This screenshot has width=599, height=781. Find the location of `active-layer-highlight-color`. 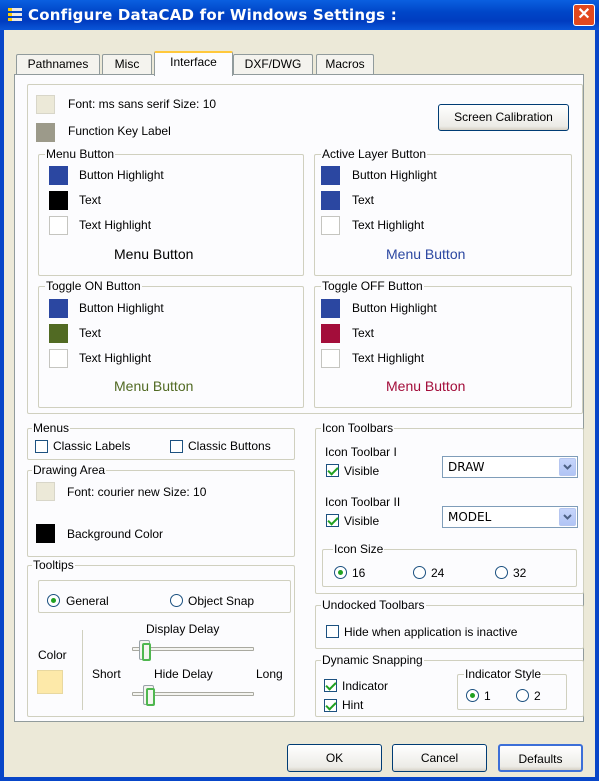

active-layer-highlight-color is located at coordinates (330, 175).